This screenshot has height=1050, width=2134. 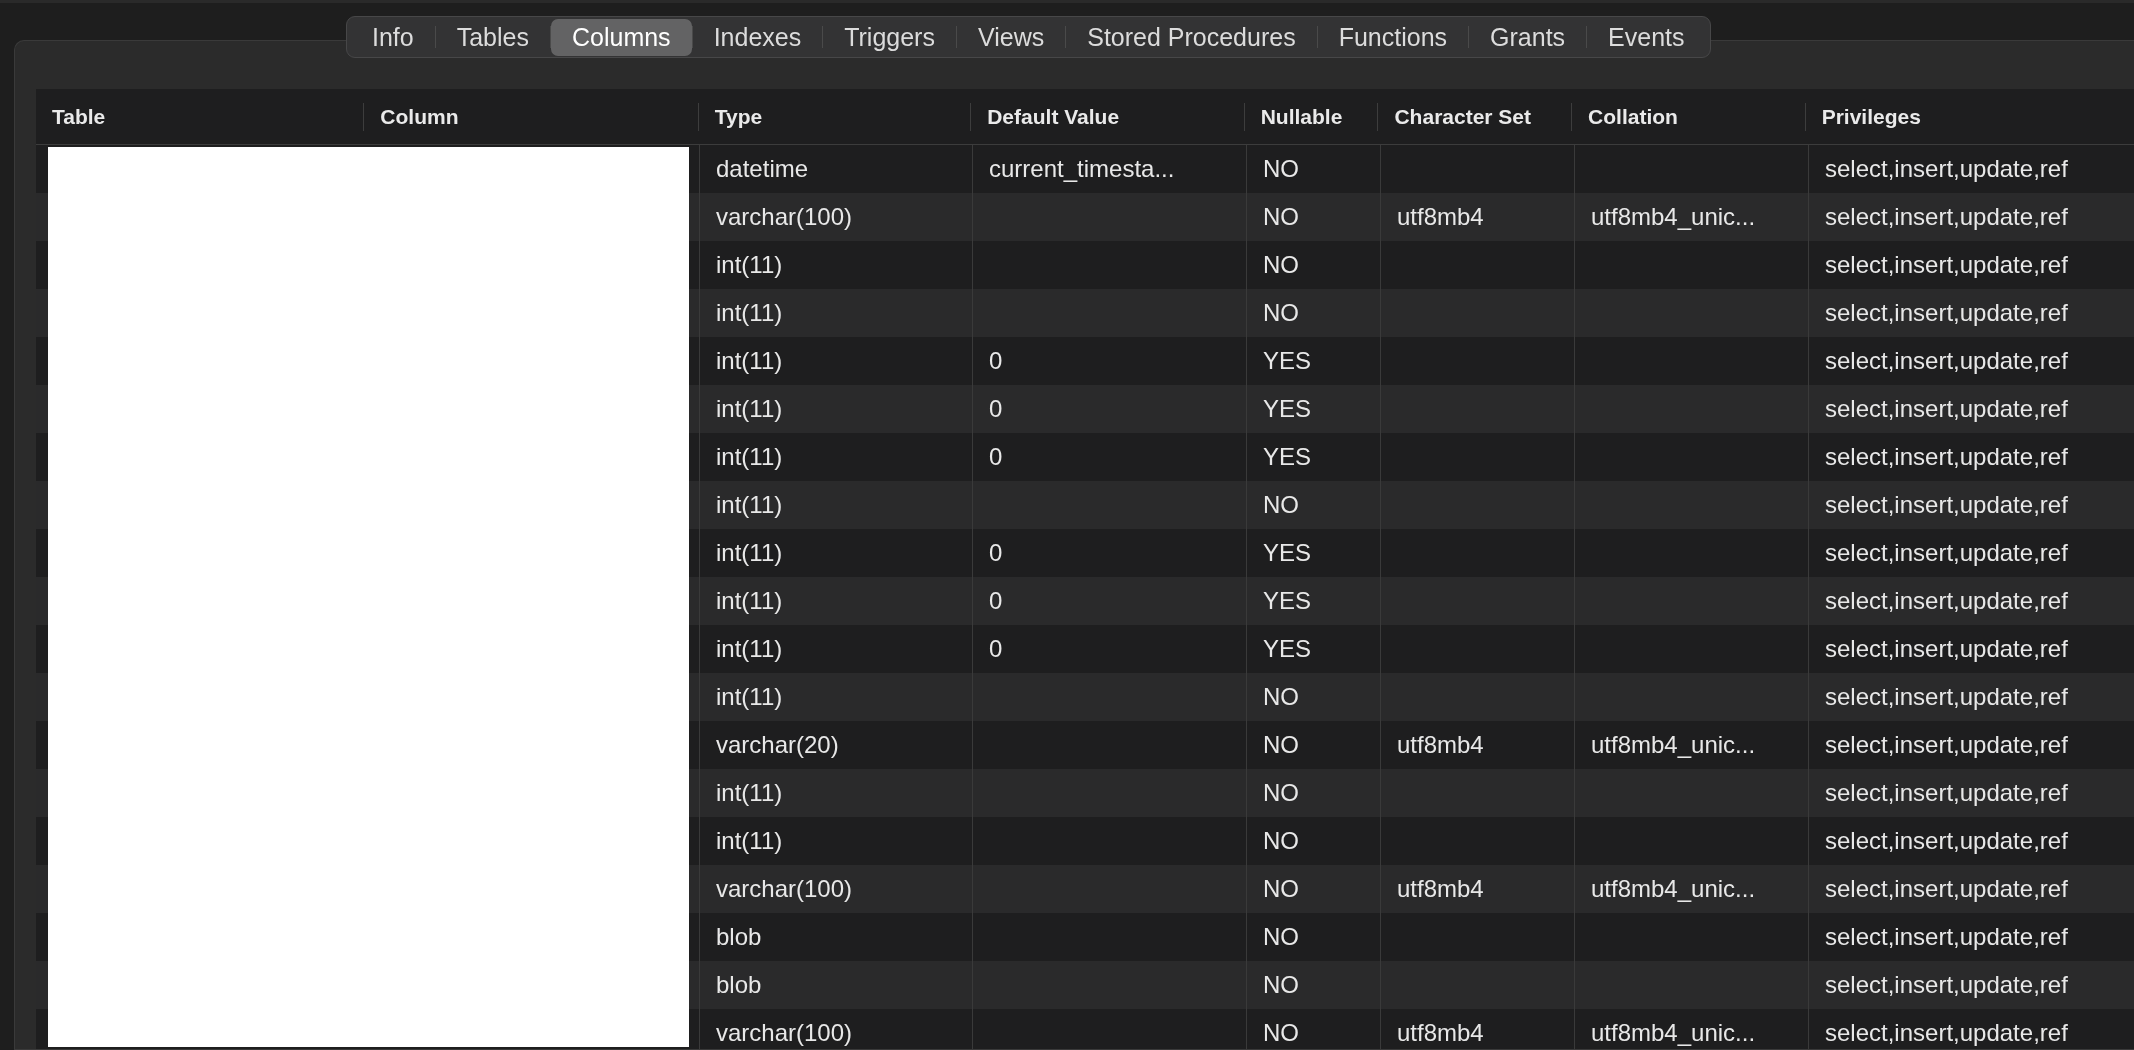 I want to click on tab: Columns, so click(x=621, y=37).